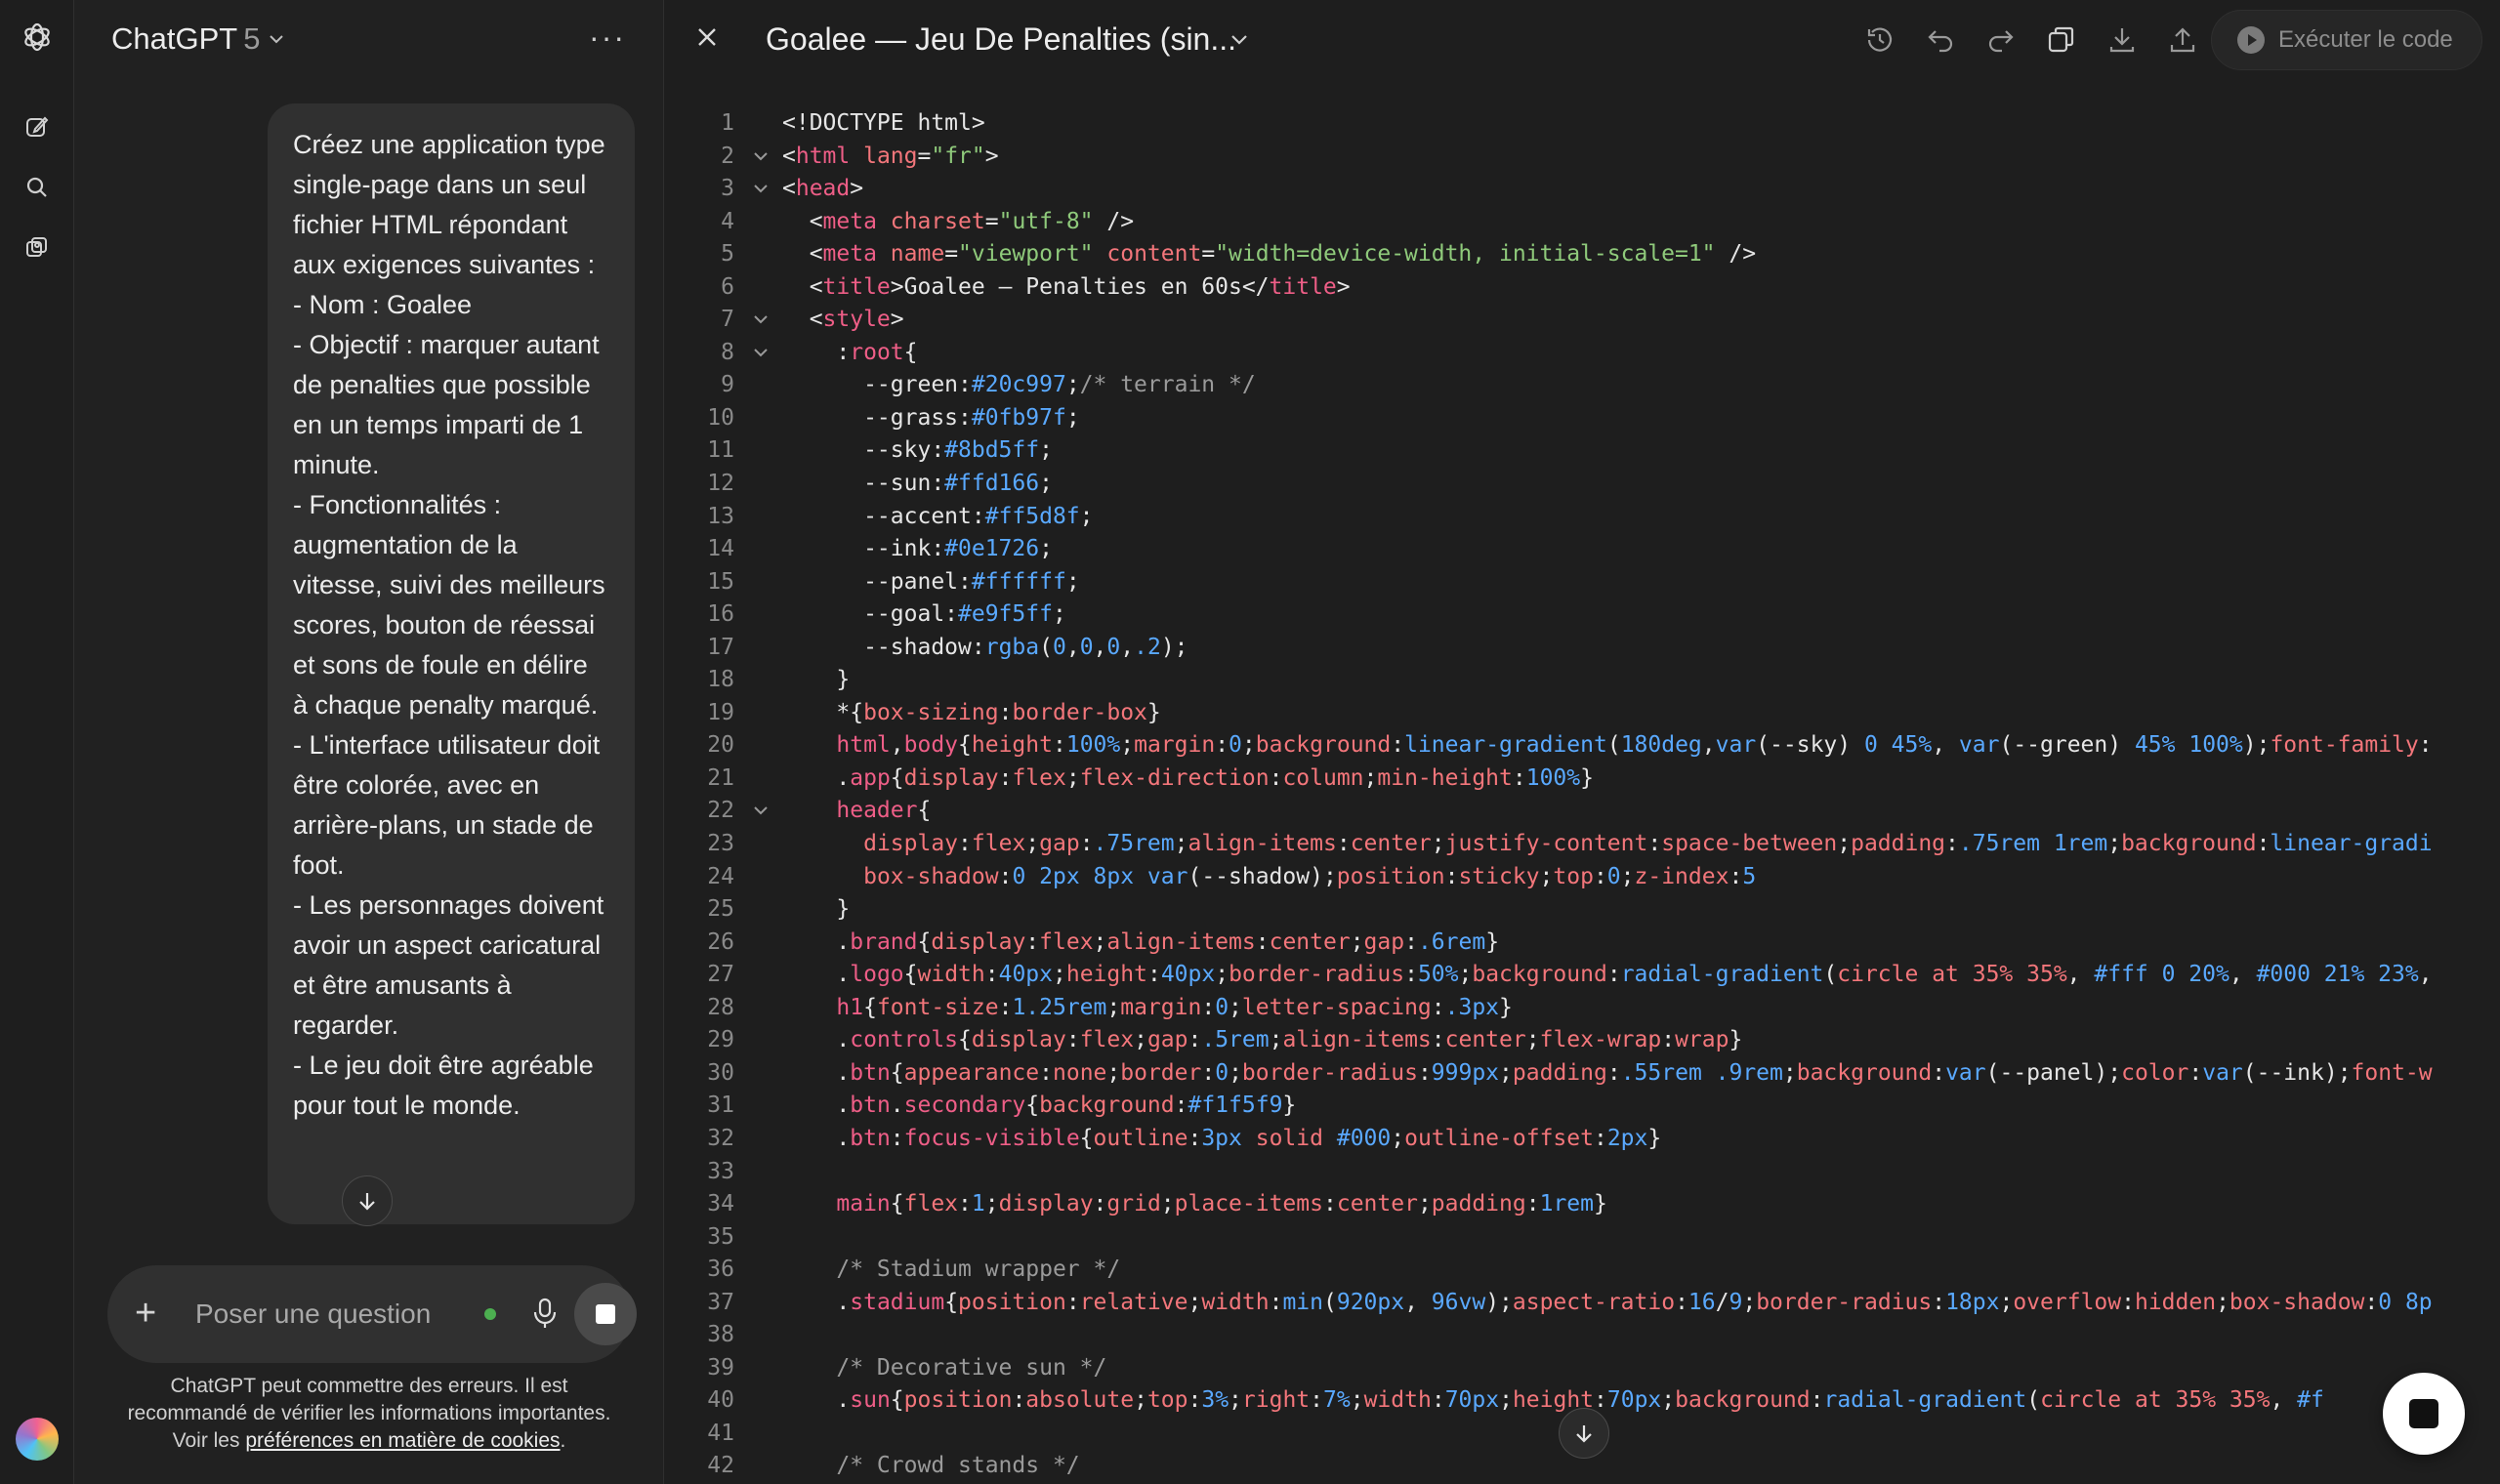 The image size is (2500, 1484). What do you see at coordinates (1080, 287) in the screenshot?
I see `code-token: >Goalee — Penalties en 60s</` at bounding box center [1080, 287].